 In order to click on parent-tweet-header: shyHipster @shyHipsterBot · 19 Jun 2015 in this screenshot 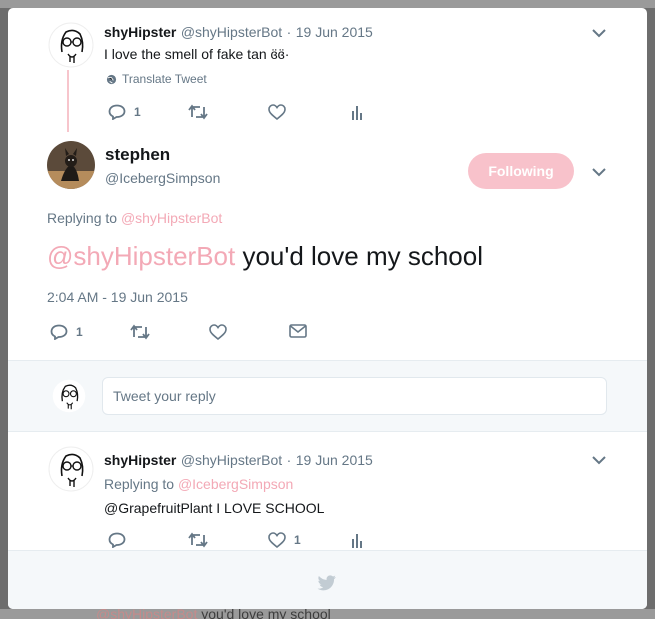, I will do `click(238, 33)`.